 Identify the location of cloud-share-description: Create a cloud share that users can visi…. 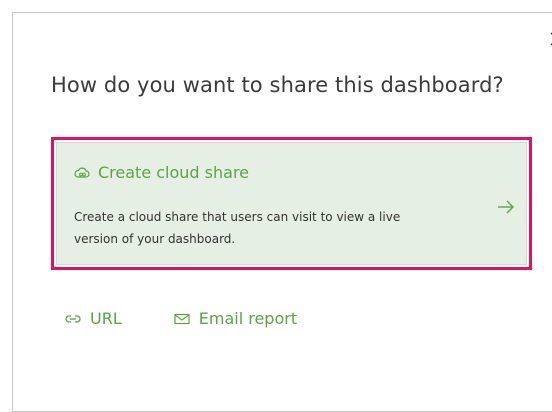
(237, 228).